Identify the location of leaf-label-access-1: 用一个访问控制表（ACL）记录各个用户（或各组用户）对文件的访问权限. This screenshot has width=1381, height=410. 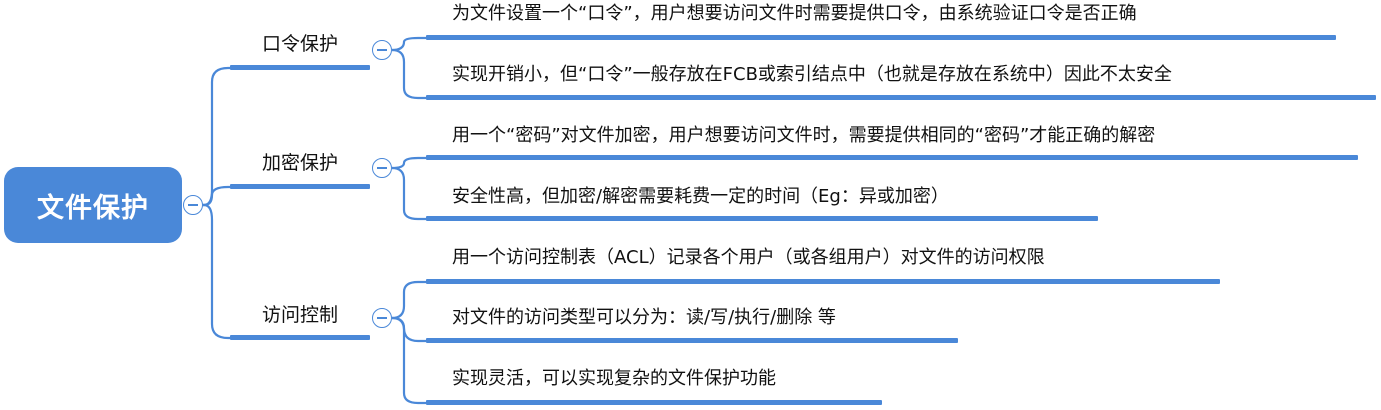
(748, 258).